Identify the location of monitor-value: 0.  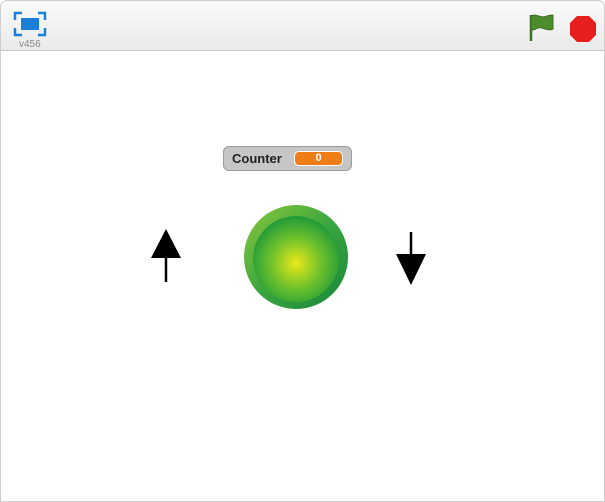
(318, 158).